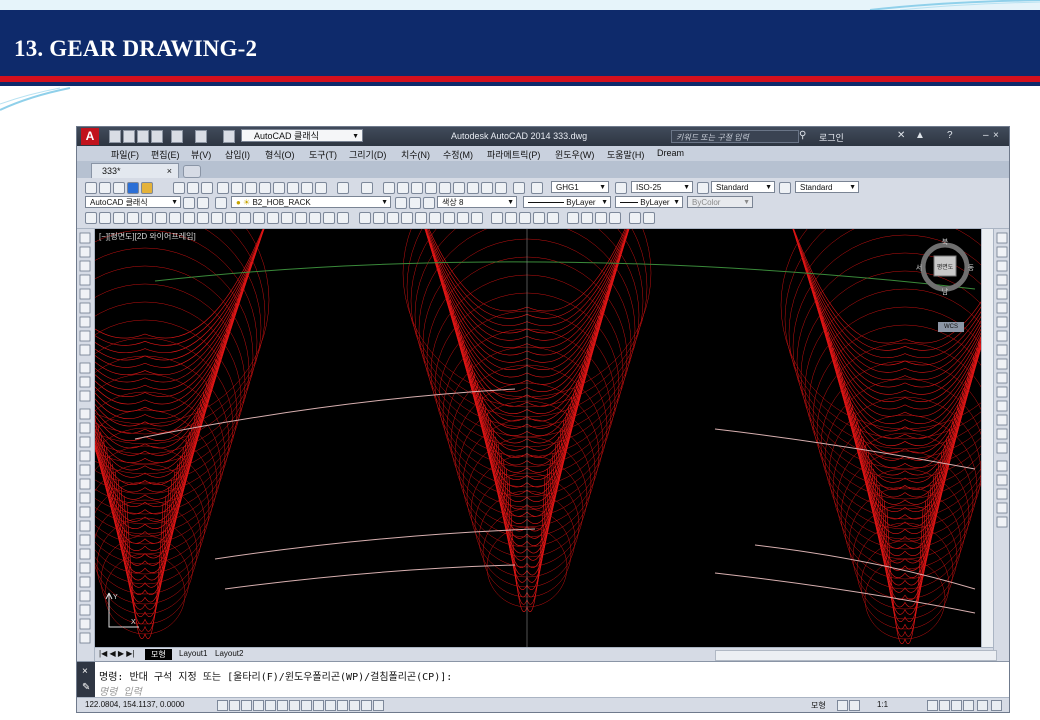 The height and width of the screenshot is (720, 1040). Describe the element at coordinates (157, 136) in the screenshot. I see `save-as-icon` at that location.